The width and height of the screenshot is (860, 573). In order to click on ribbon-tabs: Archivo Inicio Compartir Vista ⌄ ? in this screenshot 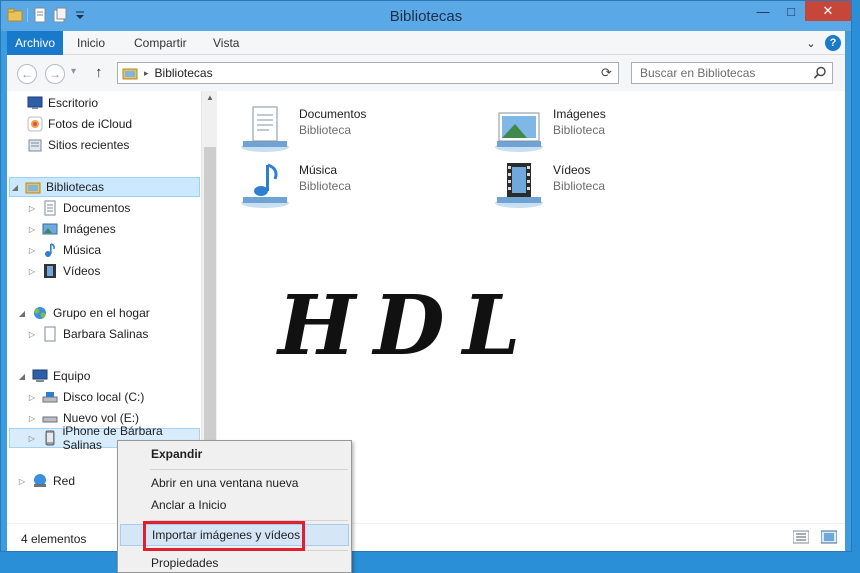, I will do `click(426, 43)`.